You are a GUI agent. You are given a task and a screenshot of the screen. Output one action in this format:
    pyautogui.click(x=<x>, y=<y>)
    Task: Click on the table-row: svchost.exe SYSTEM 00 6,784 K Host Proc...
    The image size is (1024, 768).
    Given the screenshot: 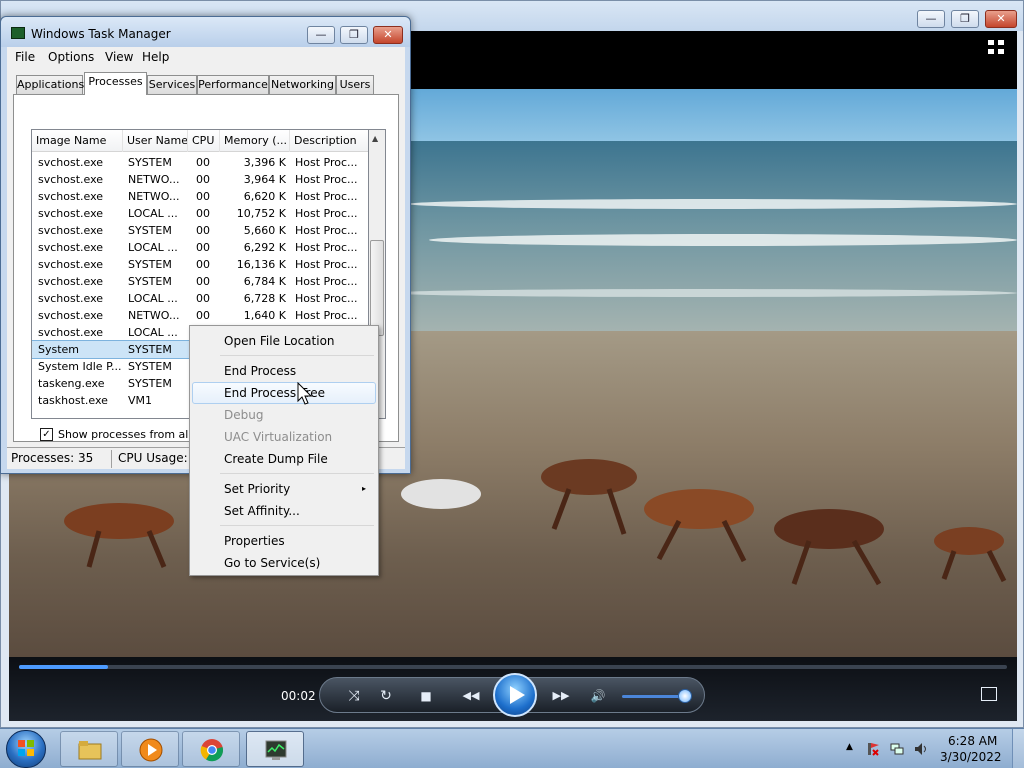 What is the action you would take?
    pyautogui.click(x=200, y=281)
    